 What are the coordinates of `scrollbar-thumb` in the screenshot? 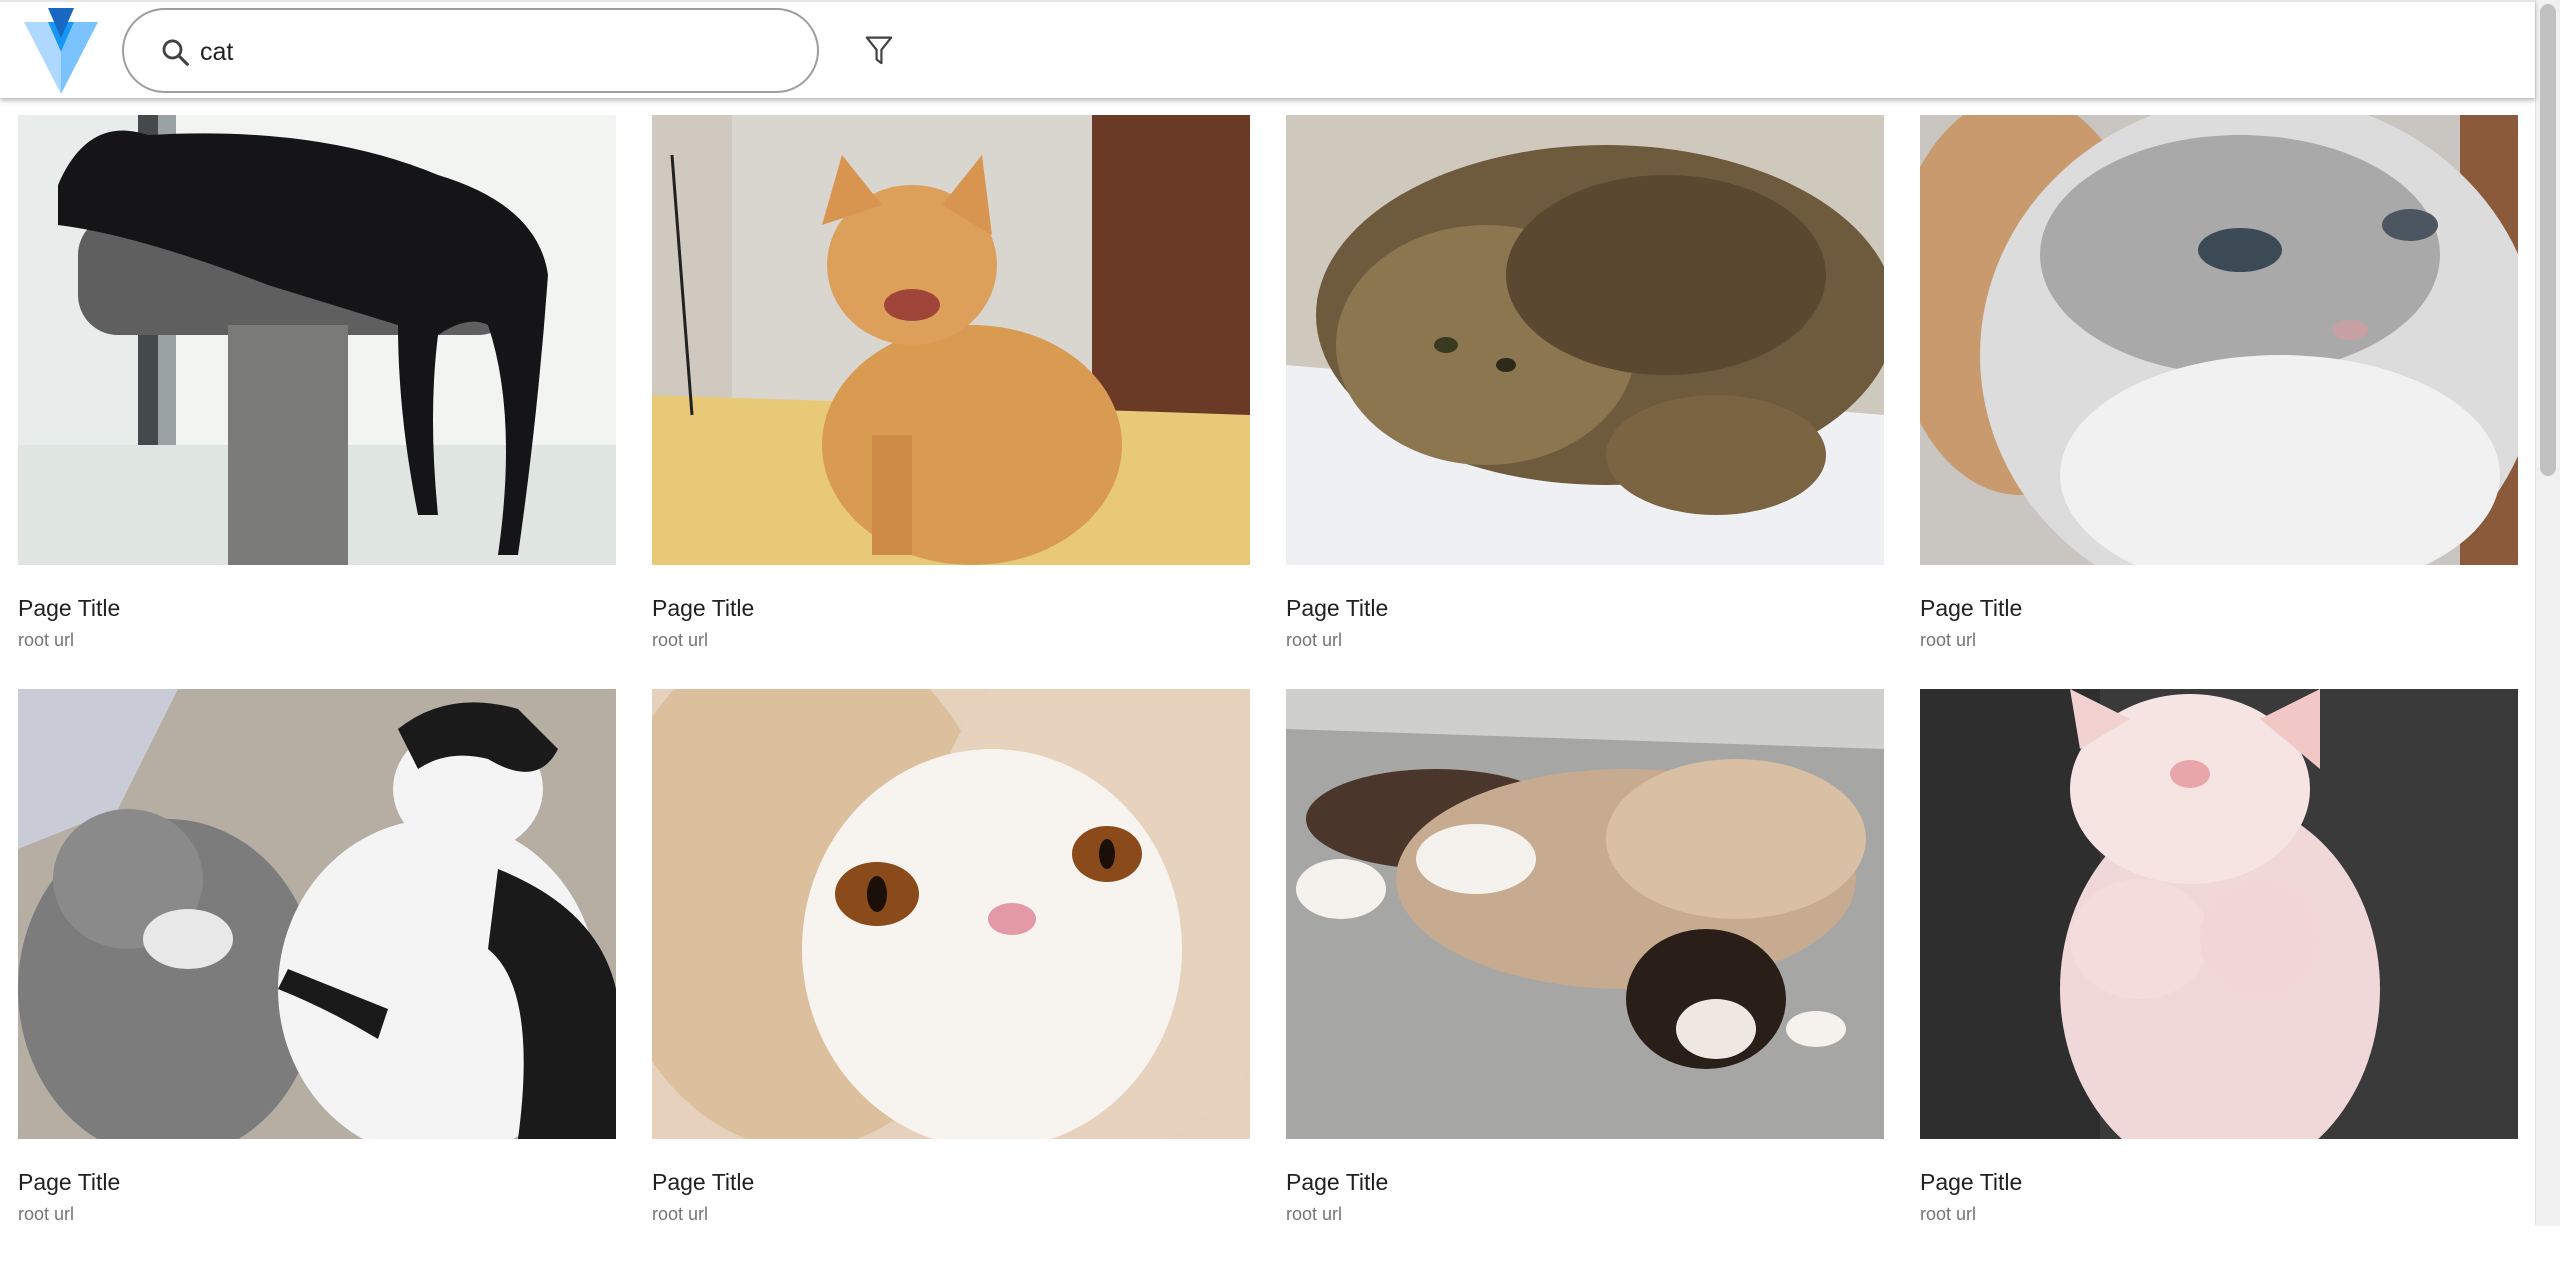 It's located at (2548, 240).